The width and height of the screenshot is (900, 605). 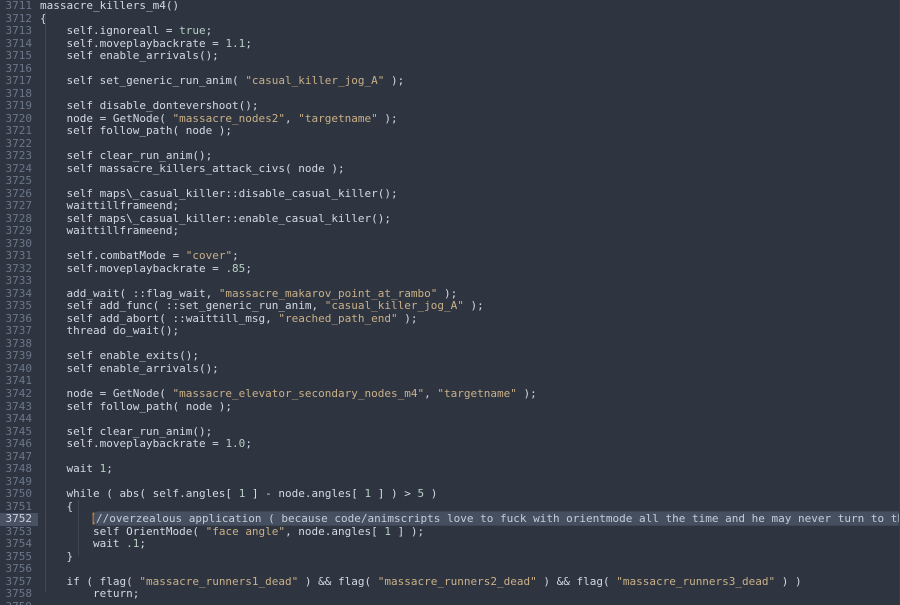 What do you see at coordinates (110, 6) in the screenshot?
I see `token-text: massacre_killers_m4()` at bounding box center [110, 6].